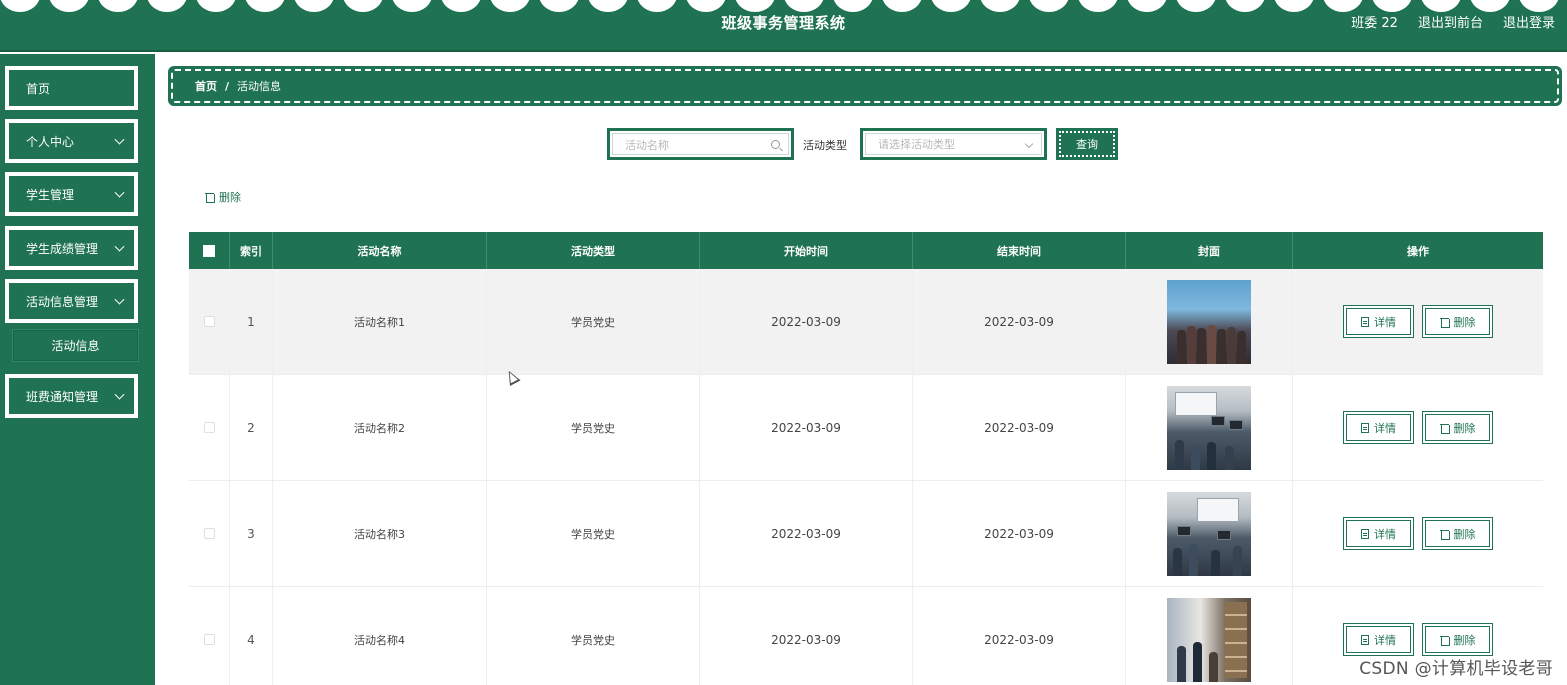 The width and height of the screenshot is (1567, 685). I want to click on sidebar-item-label: 首页, so click(38, 88).